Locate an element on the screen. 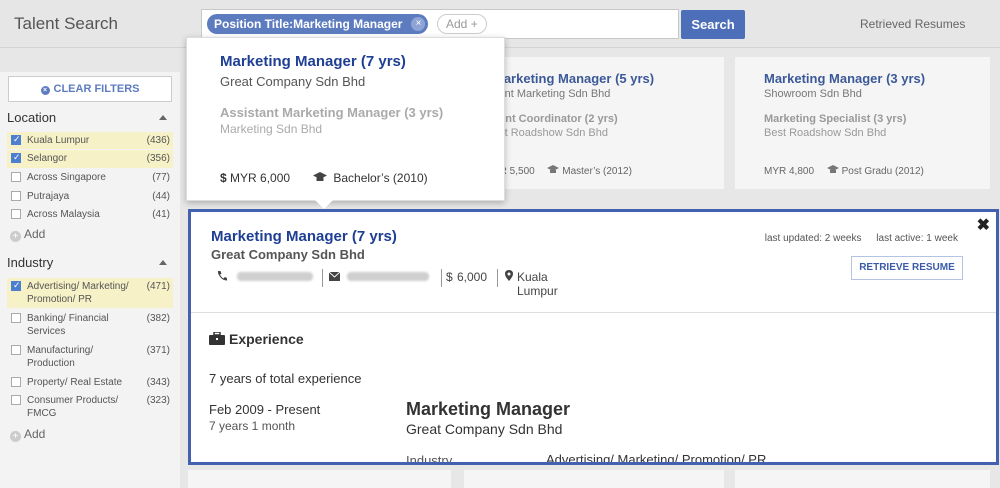  filter-label-line2: Promotion/ PR is located at coordinates (60, 299).